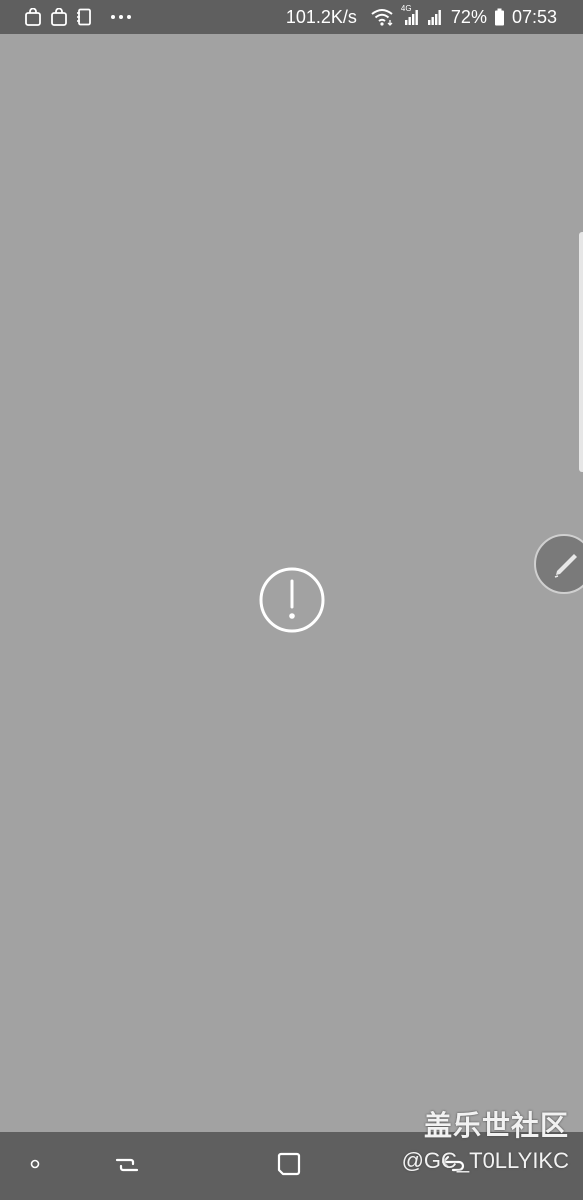 The height and width of the screenshot is (1200, 583). I want to click on notification-icons, so click(78, 17).